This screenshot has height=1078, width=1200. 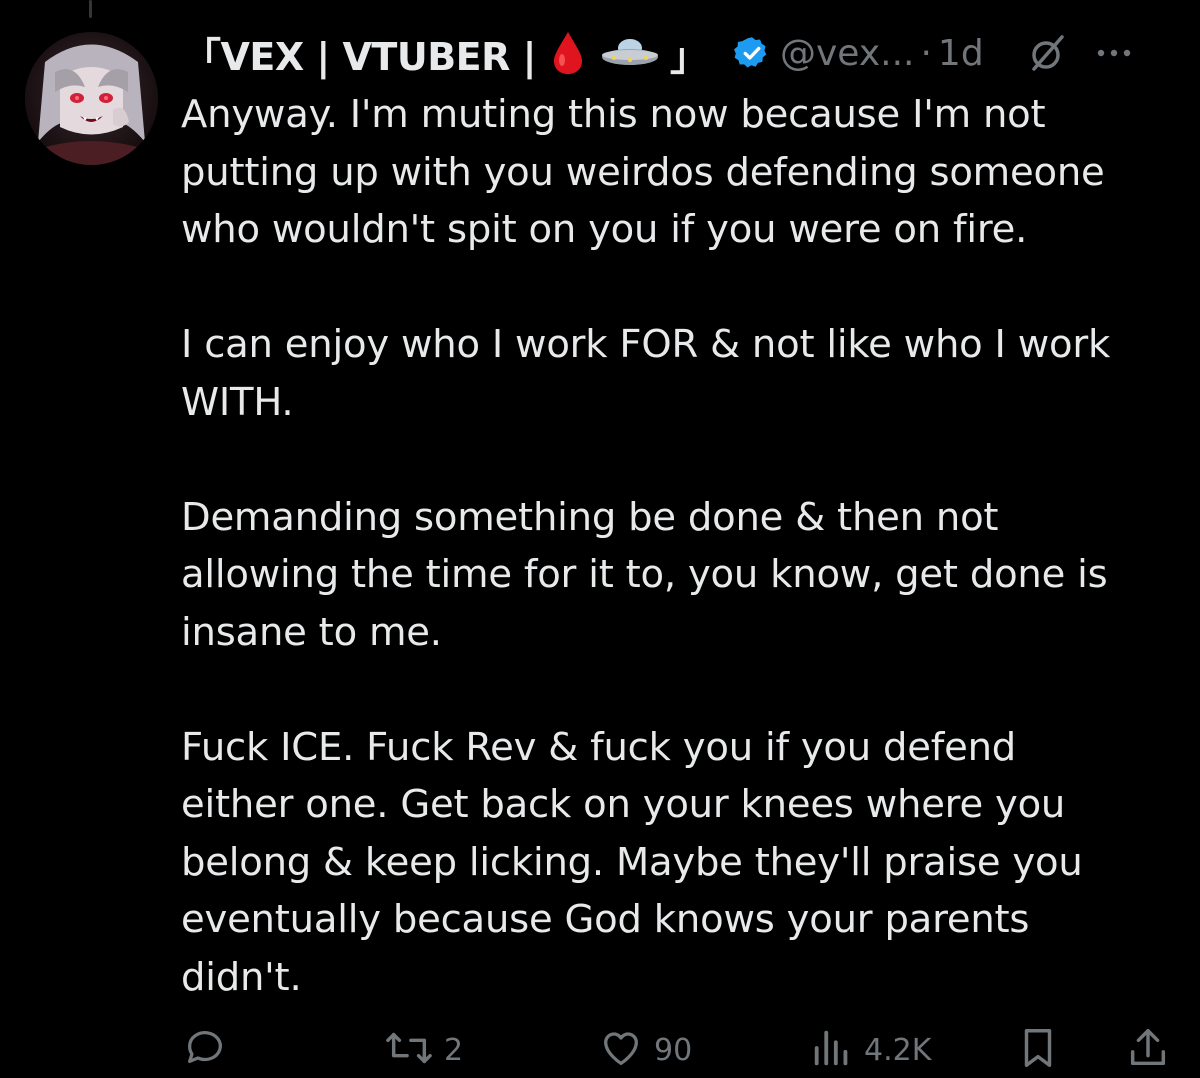 What do you see at coordinates (237, 402) in the screenshot?
I see `post-line: WITH.` at bounding box center [237, 402].